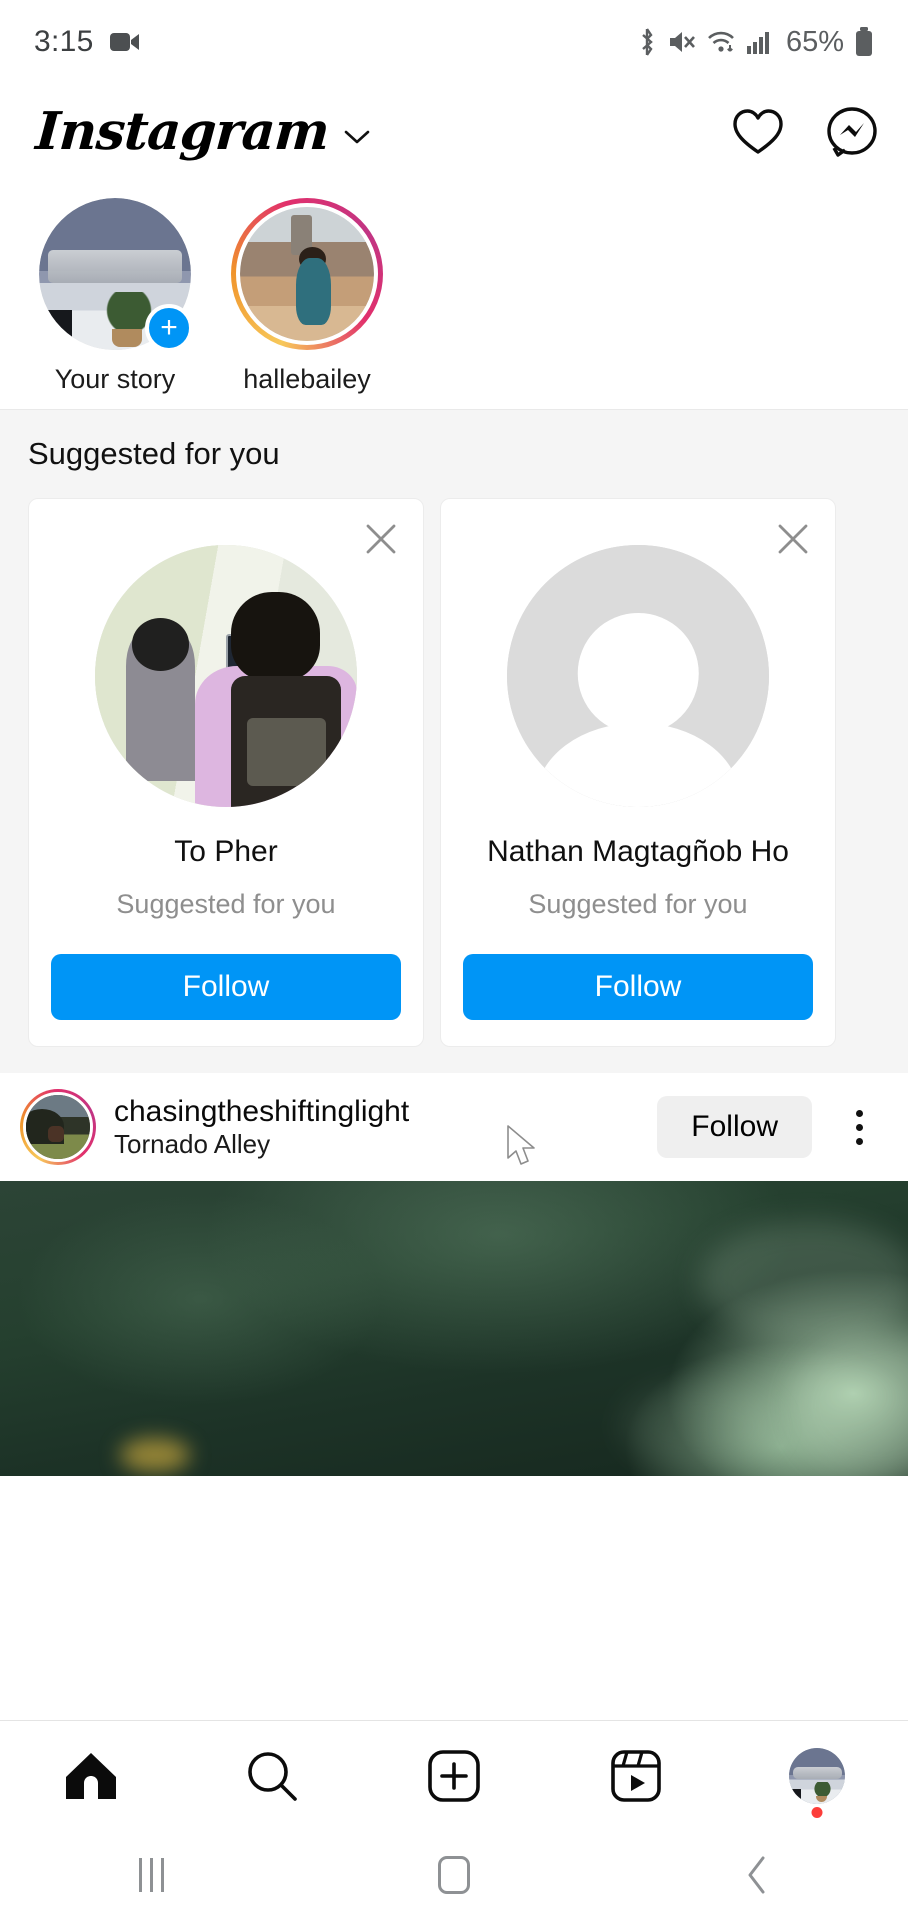 The height and width of the screenshot is (1920, 908). Describe the element at coordinates (638, 851) in the screenshot. I see `suggestion-name: Nathan Magtagñob Ho` at that location.